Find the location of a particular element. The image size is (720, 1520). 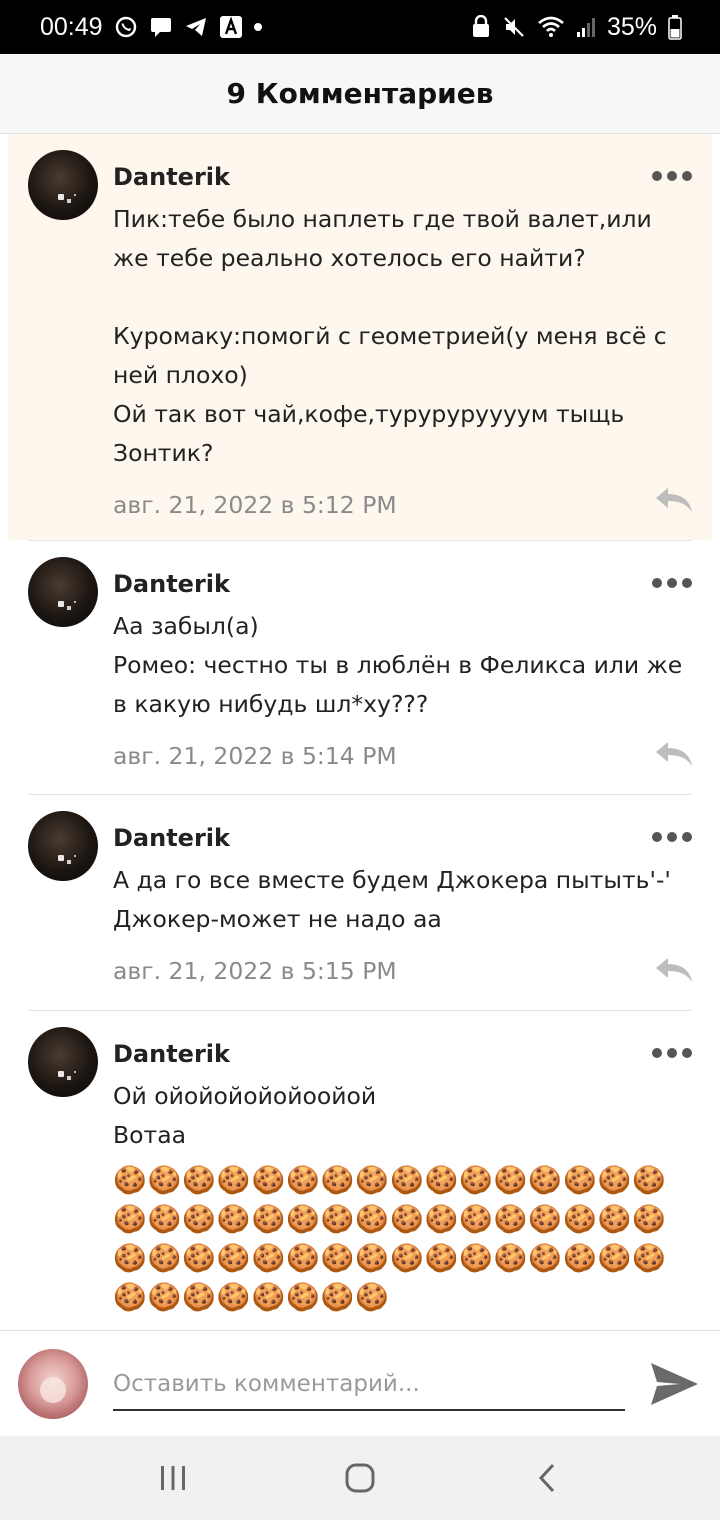

message-icon is located at coordinates (161, 27).